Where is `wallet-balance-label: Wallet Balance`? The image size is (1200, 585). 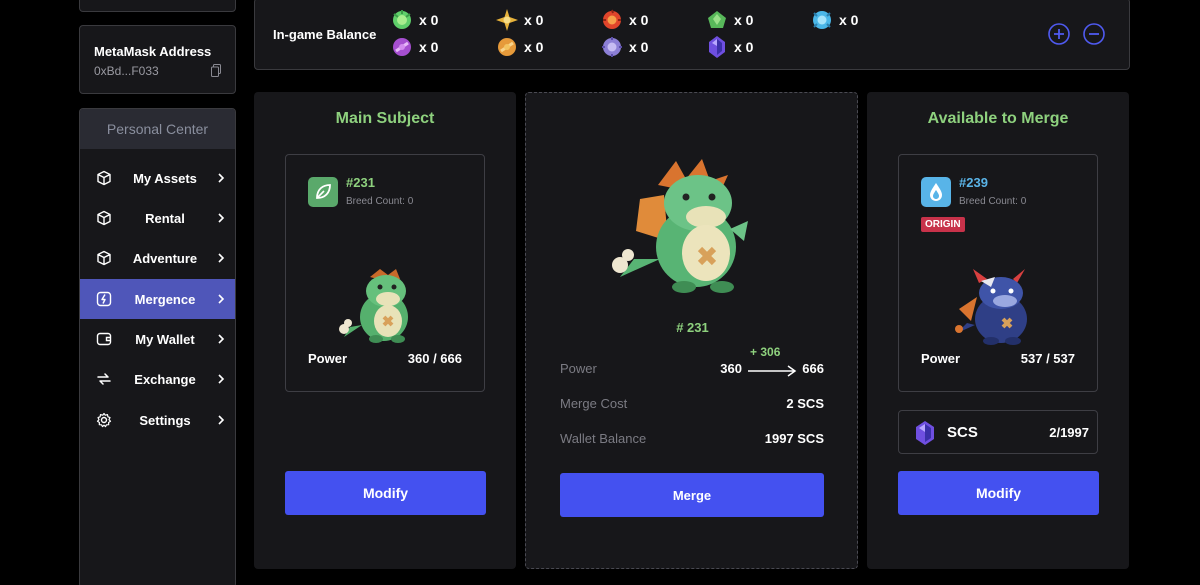
wallet-balance-label: Wallet Balance is located at coordinates (603, 438).